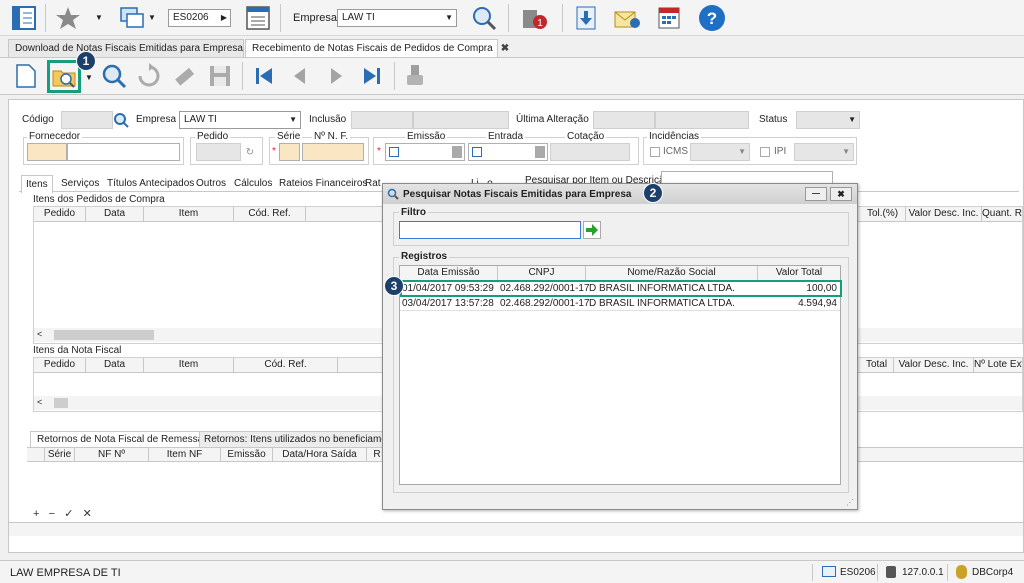 The height and width of the screenshot is (583, 1024). What do you see at coordinates (586, 18) in the screenshot?
I see `download-icon` at bounding box center [586, 18].